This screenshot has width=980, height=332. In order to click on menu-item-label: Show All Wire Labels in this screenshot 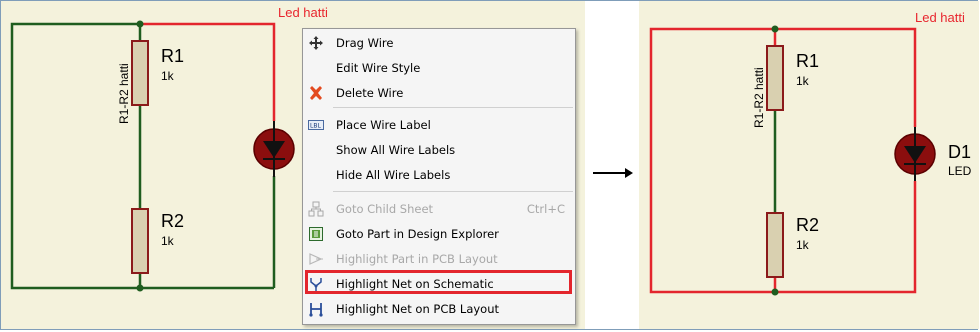, I will do `click(396, 150)`.